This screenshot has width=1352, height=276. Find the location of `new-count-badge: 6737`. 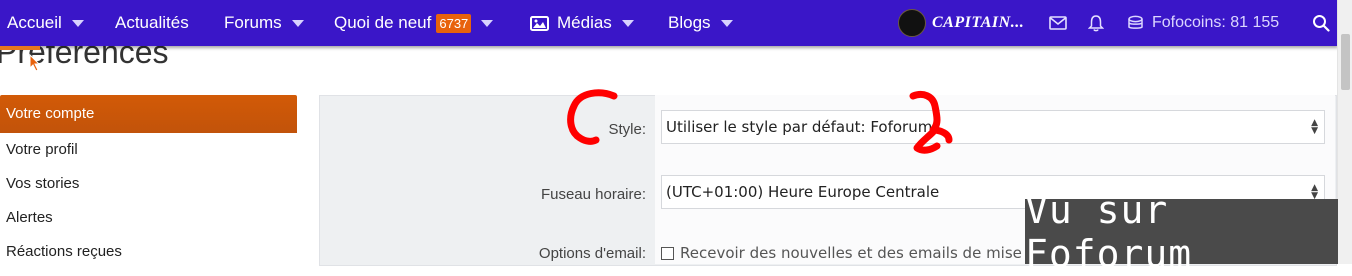

new-count-badge: 6737 is located at coordinates (454, 23).